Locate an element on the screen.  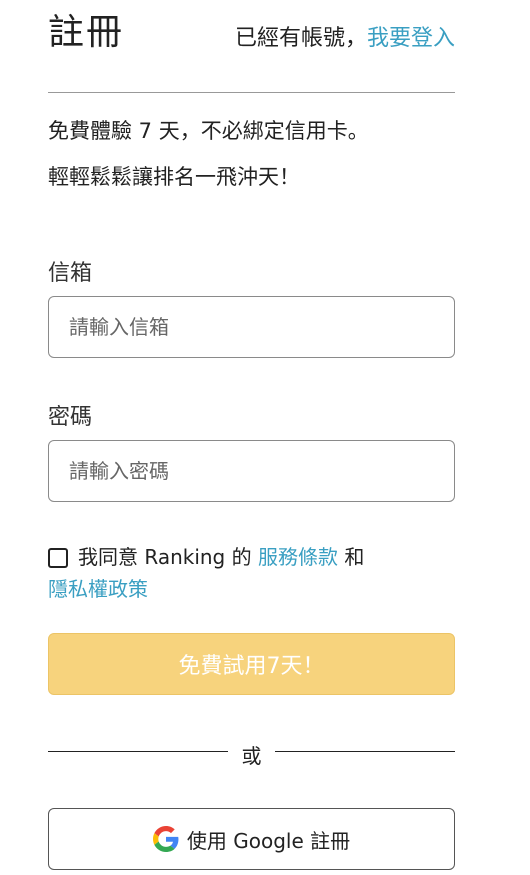
privacy-link: 隱私權政策 is located at coordinates (98, 589).